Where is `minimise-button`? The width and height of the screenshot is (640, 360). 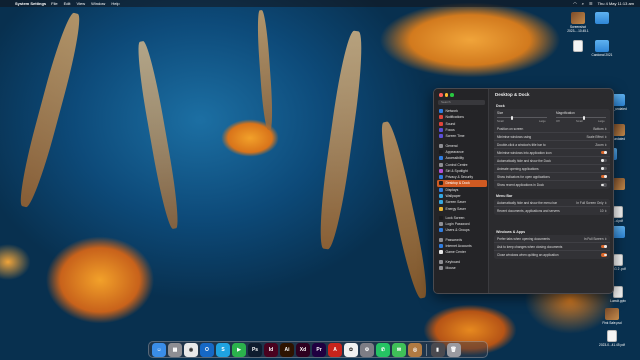 minimise-button is located at coordinates (446, 95).